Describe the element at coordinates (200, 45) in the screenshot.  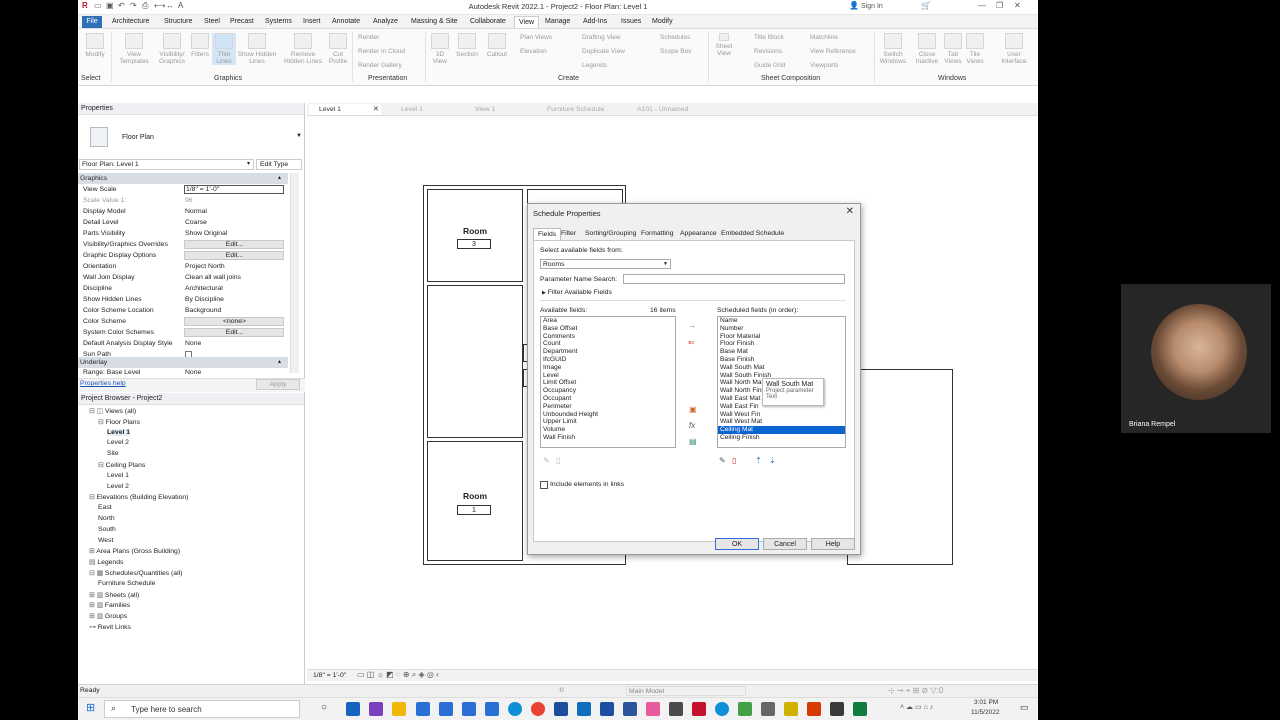
I see `filters-button: Filters` at that location.